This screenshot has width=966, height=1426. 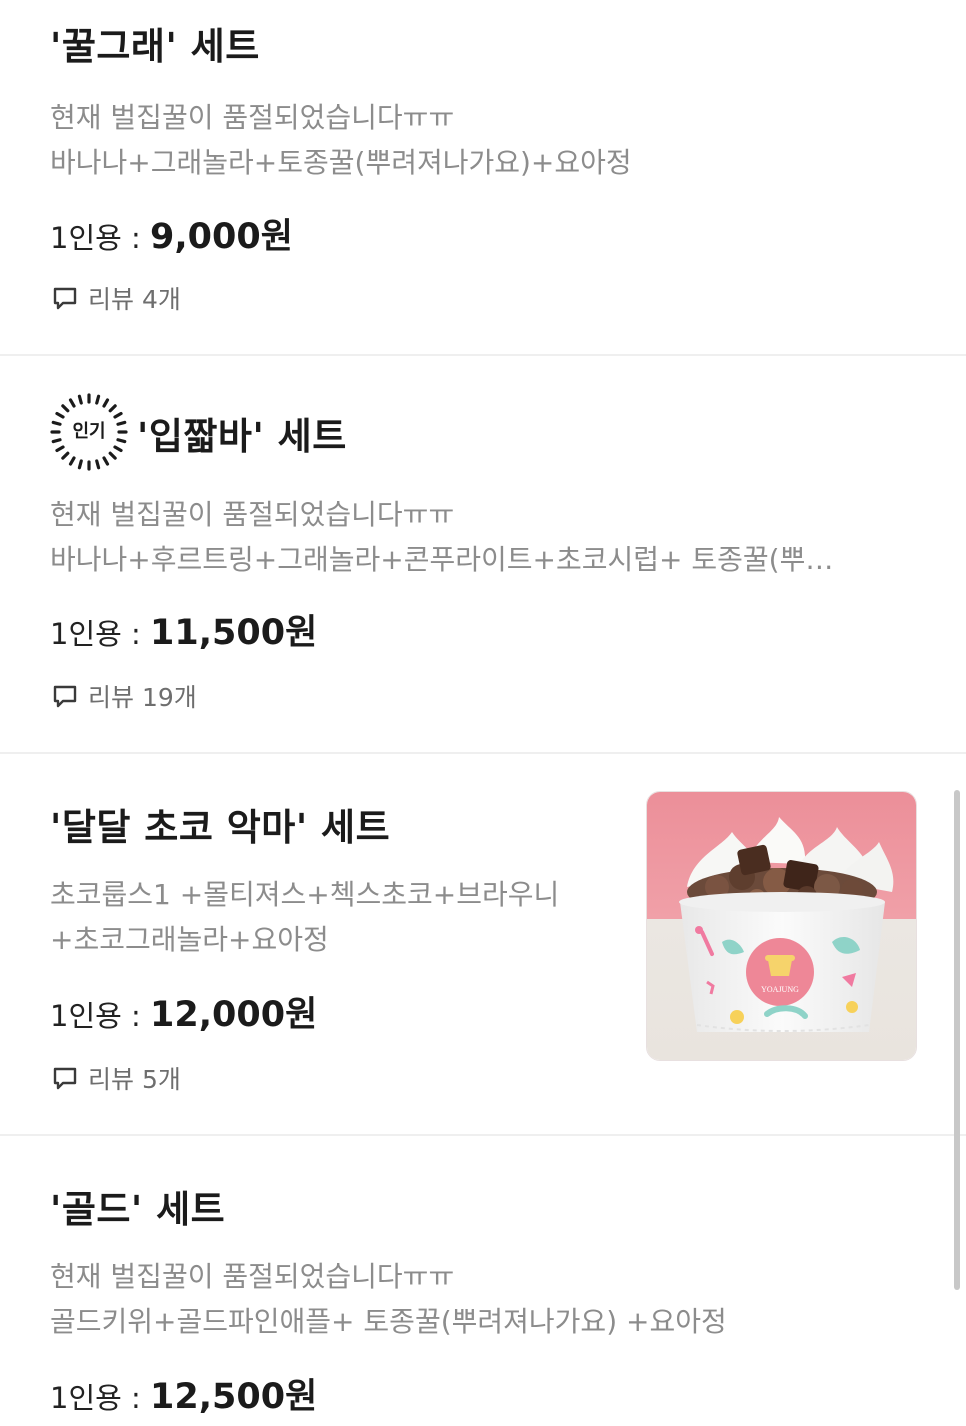 I want to click on price-row: 1인용 : 12,500원, so click(x=183, y=1393).